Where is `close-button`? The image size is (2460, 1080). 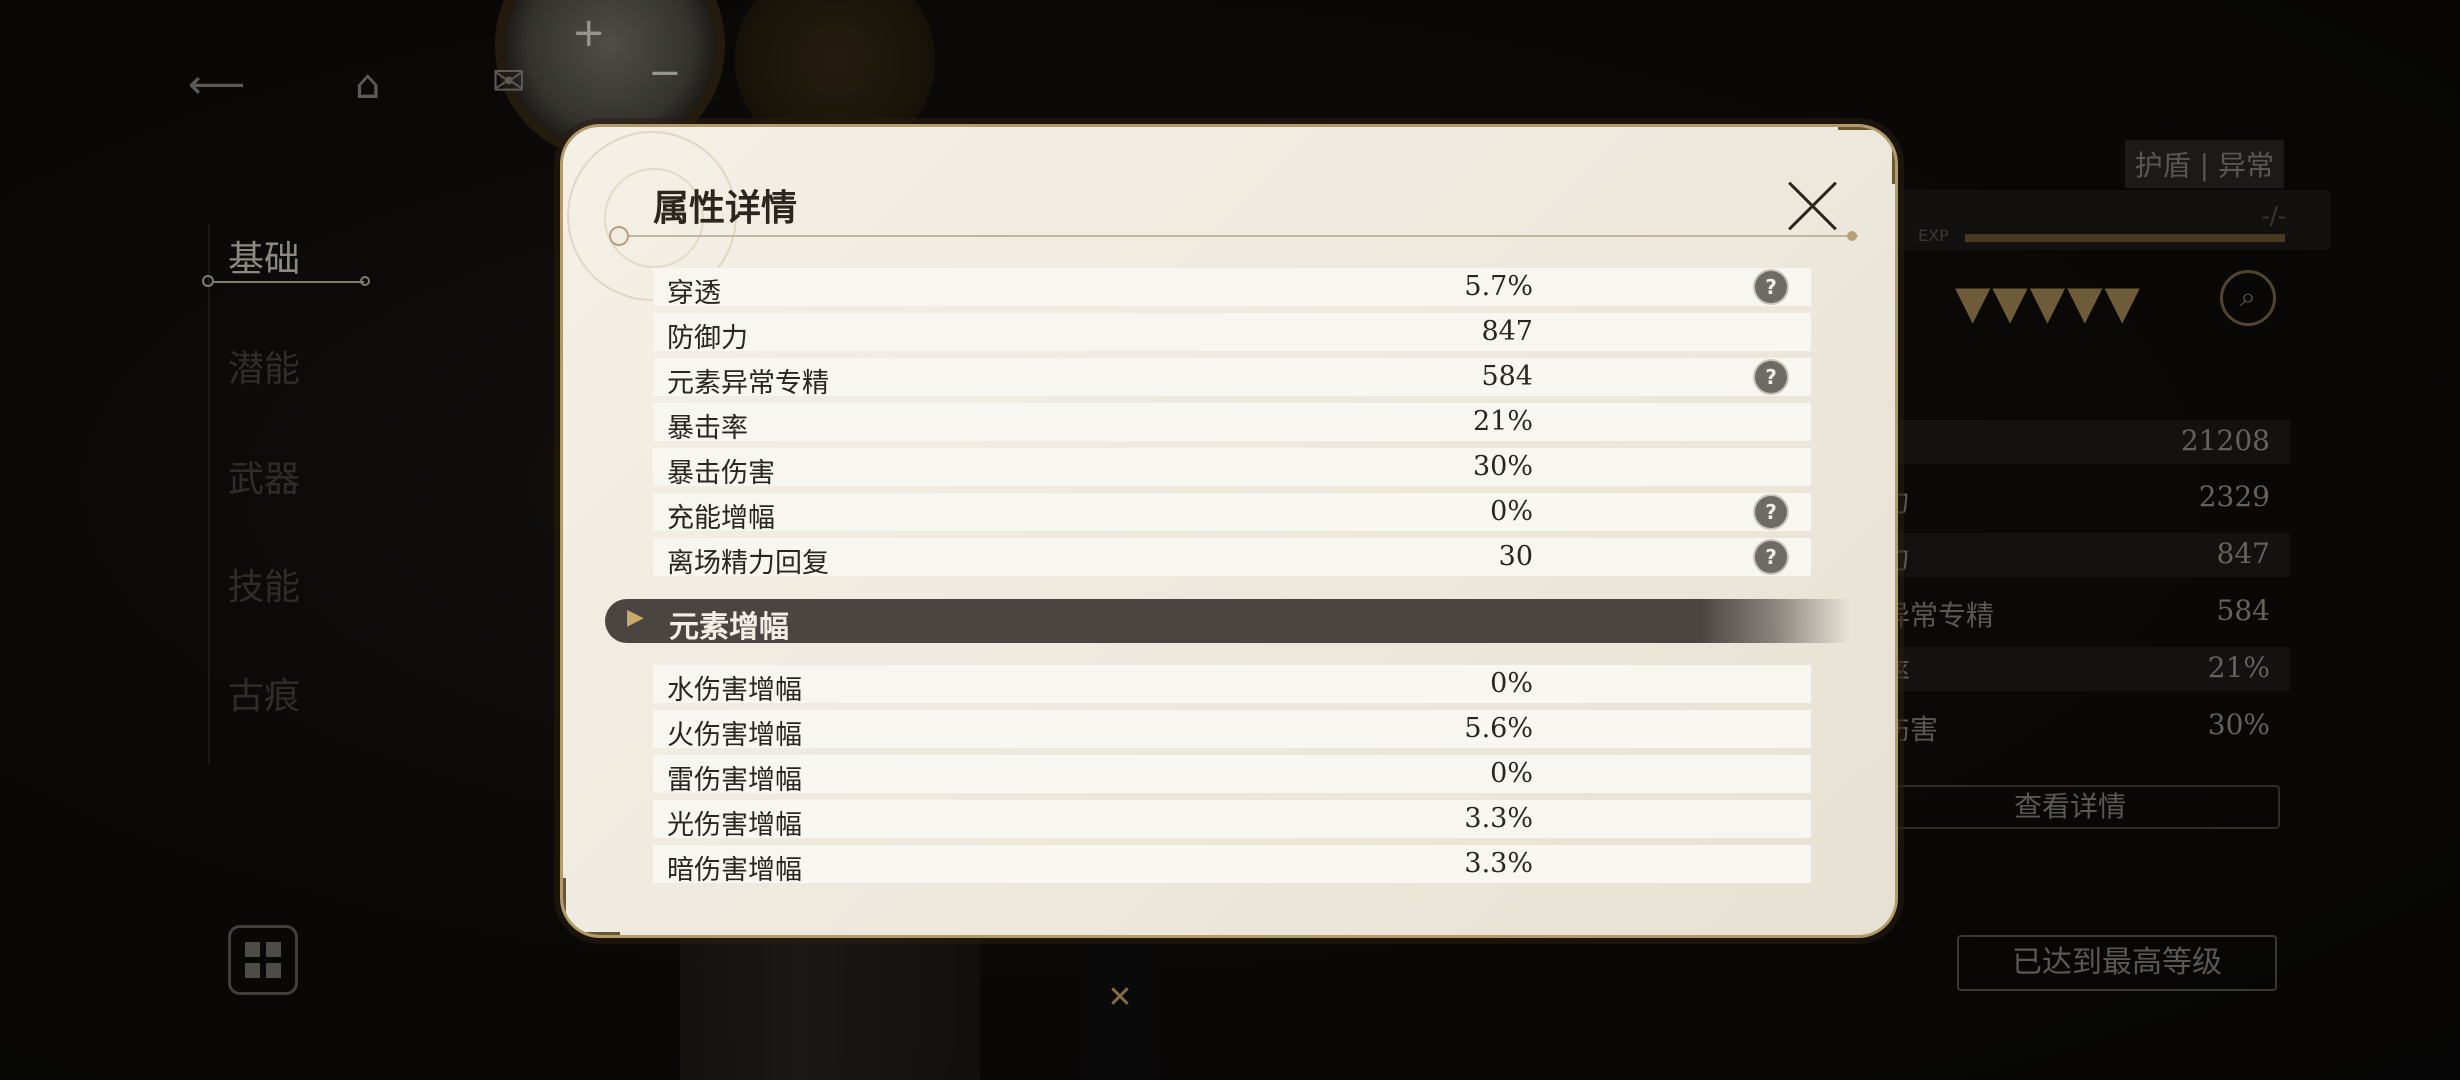 close-button is located at coordinates (1813, 207).